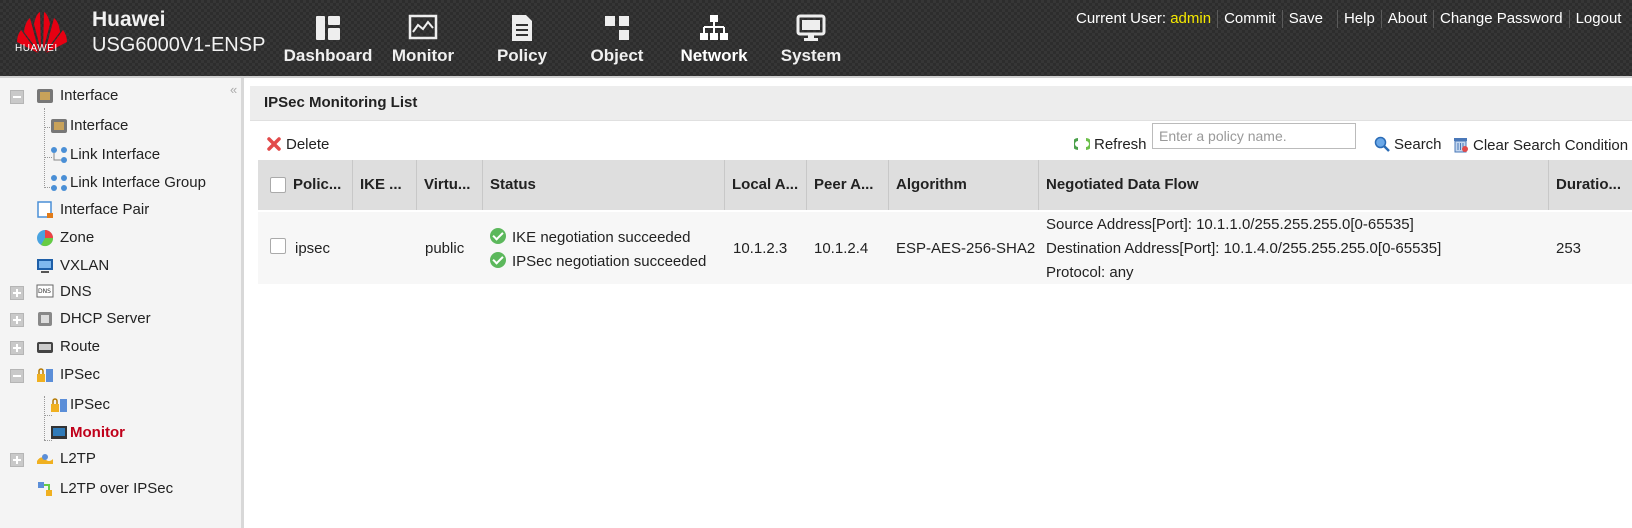 The height and width of the screenshot is (528, 1632). Describe the element at coordinates (590, 237) in the screenshot. I see `cell-status-ike: IKE negotiation succeeded` at that location.